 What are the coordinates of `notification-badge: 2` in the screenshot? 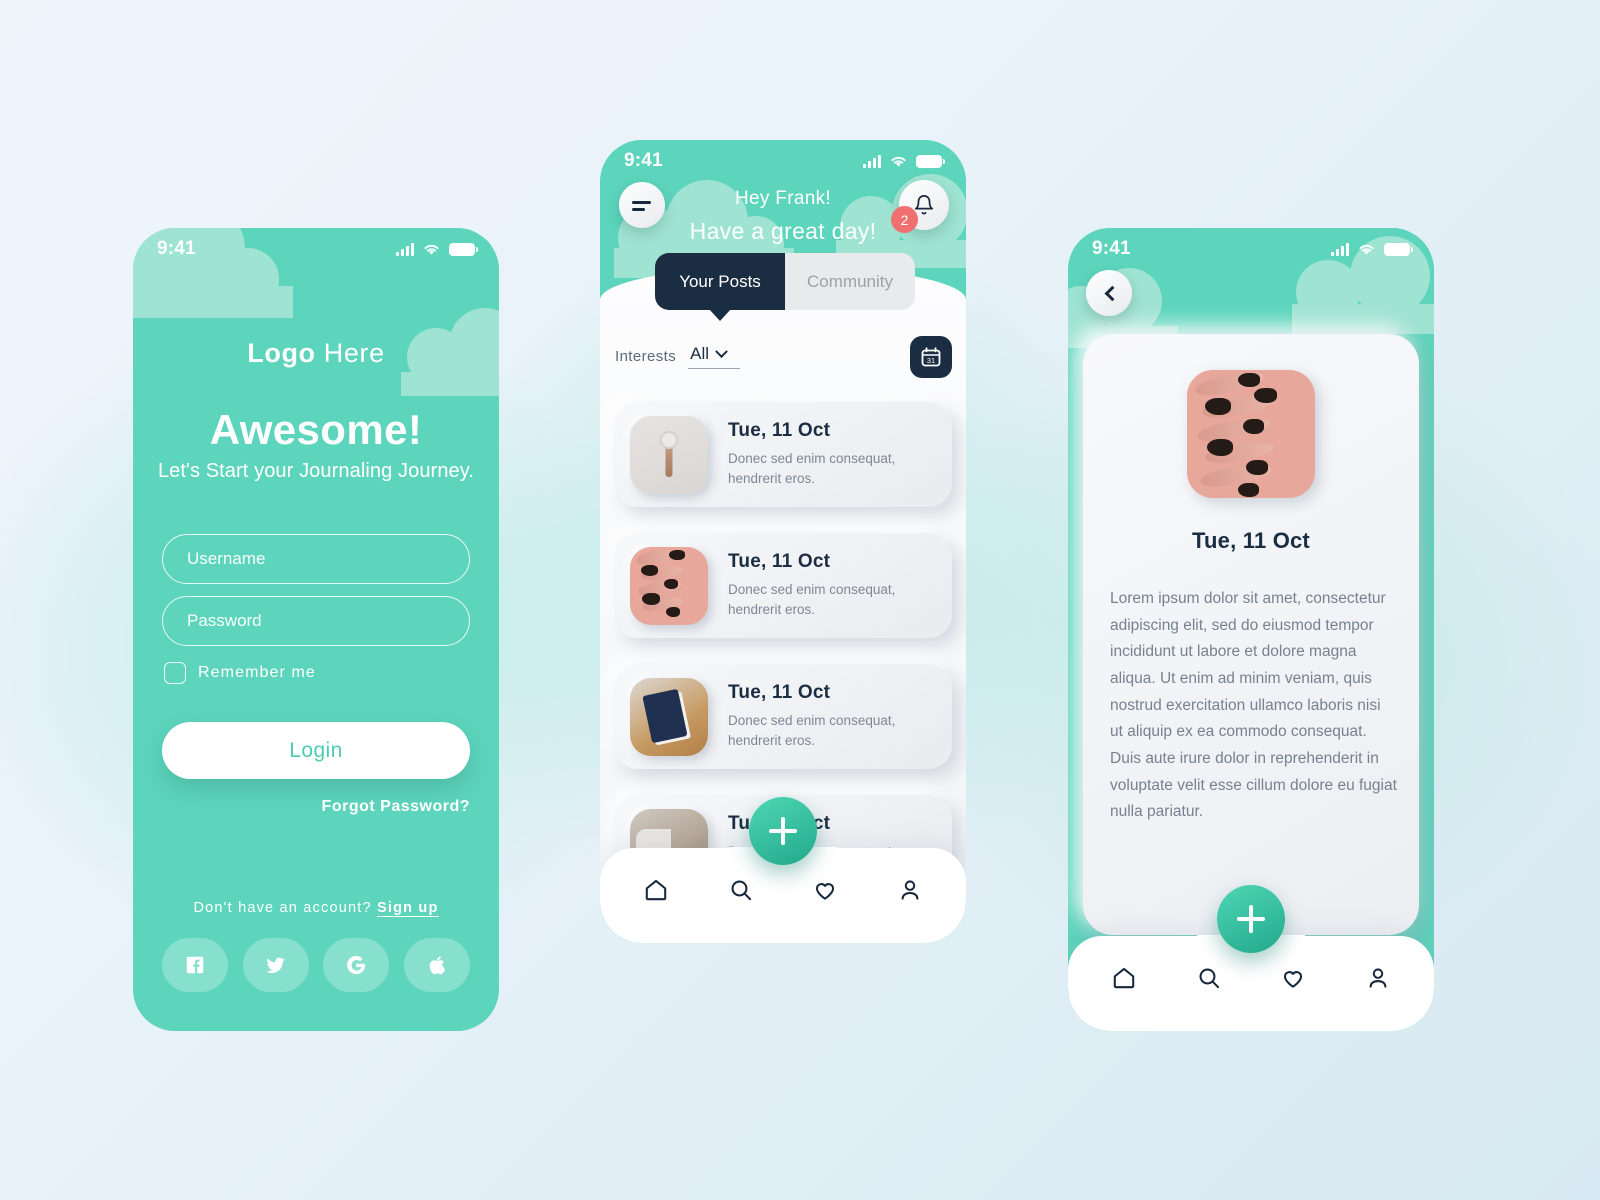 It's located at (904, 219).